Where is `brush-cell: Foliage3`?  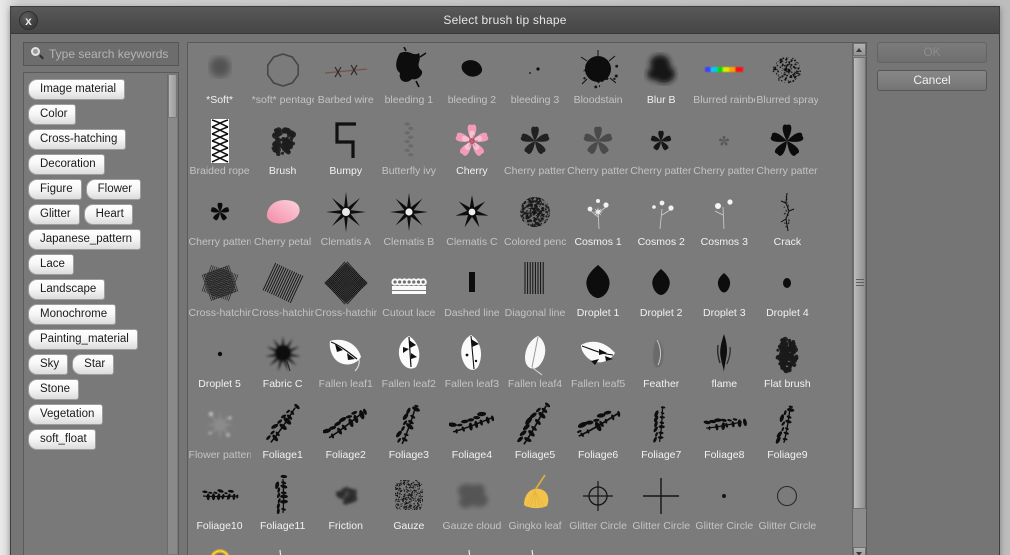
brush-cell: Foliage3 is located at coordinates (408, 433).